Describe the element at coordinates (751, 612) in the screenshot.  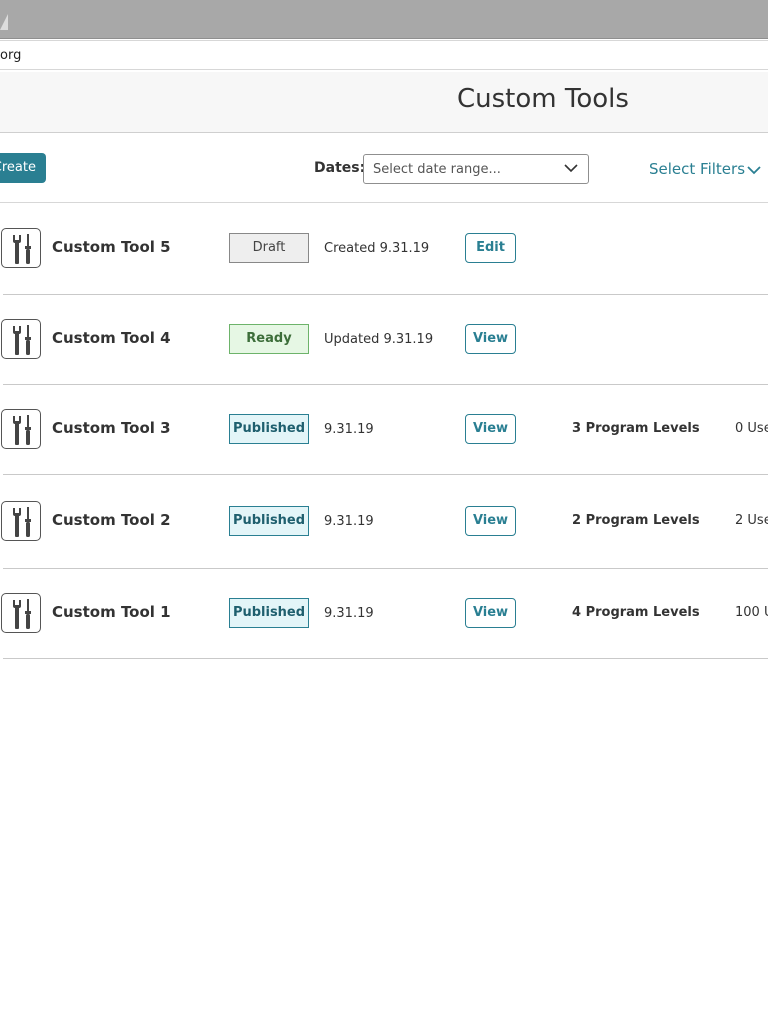
I see `user-count: 100 U` at that location.